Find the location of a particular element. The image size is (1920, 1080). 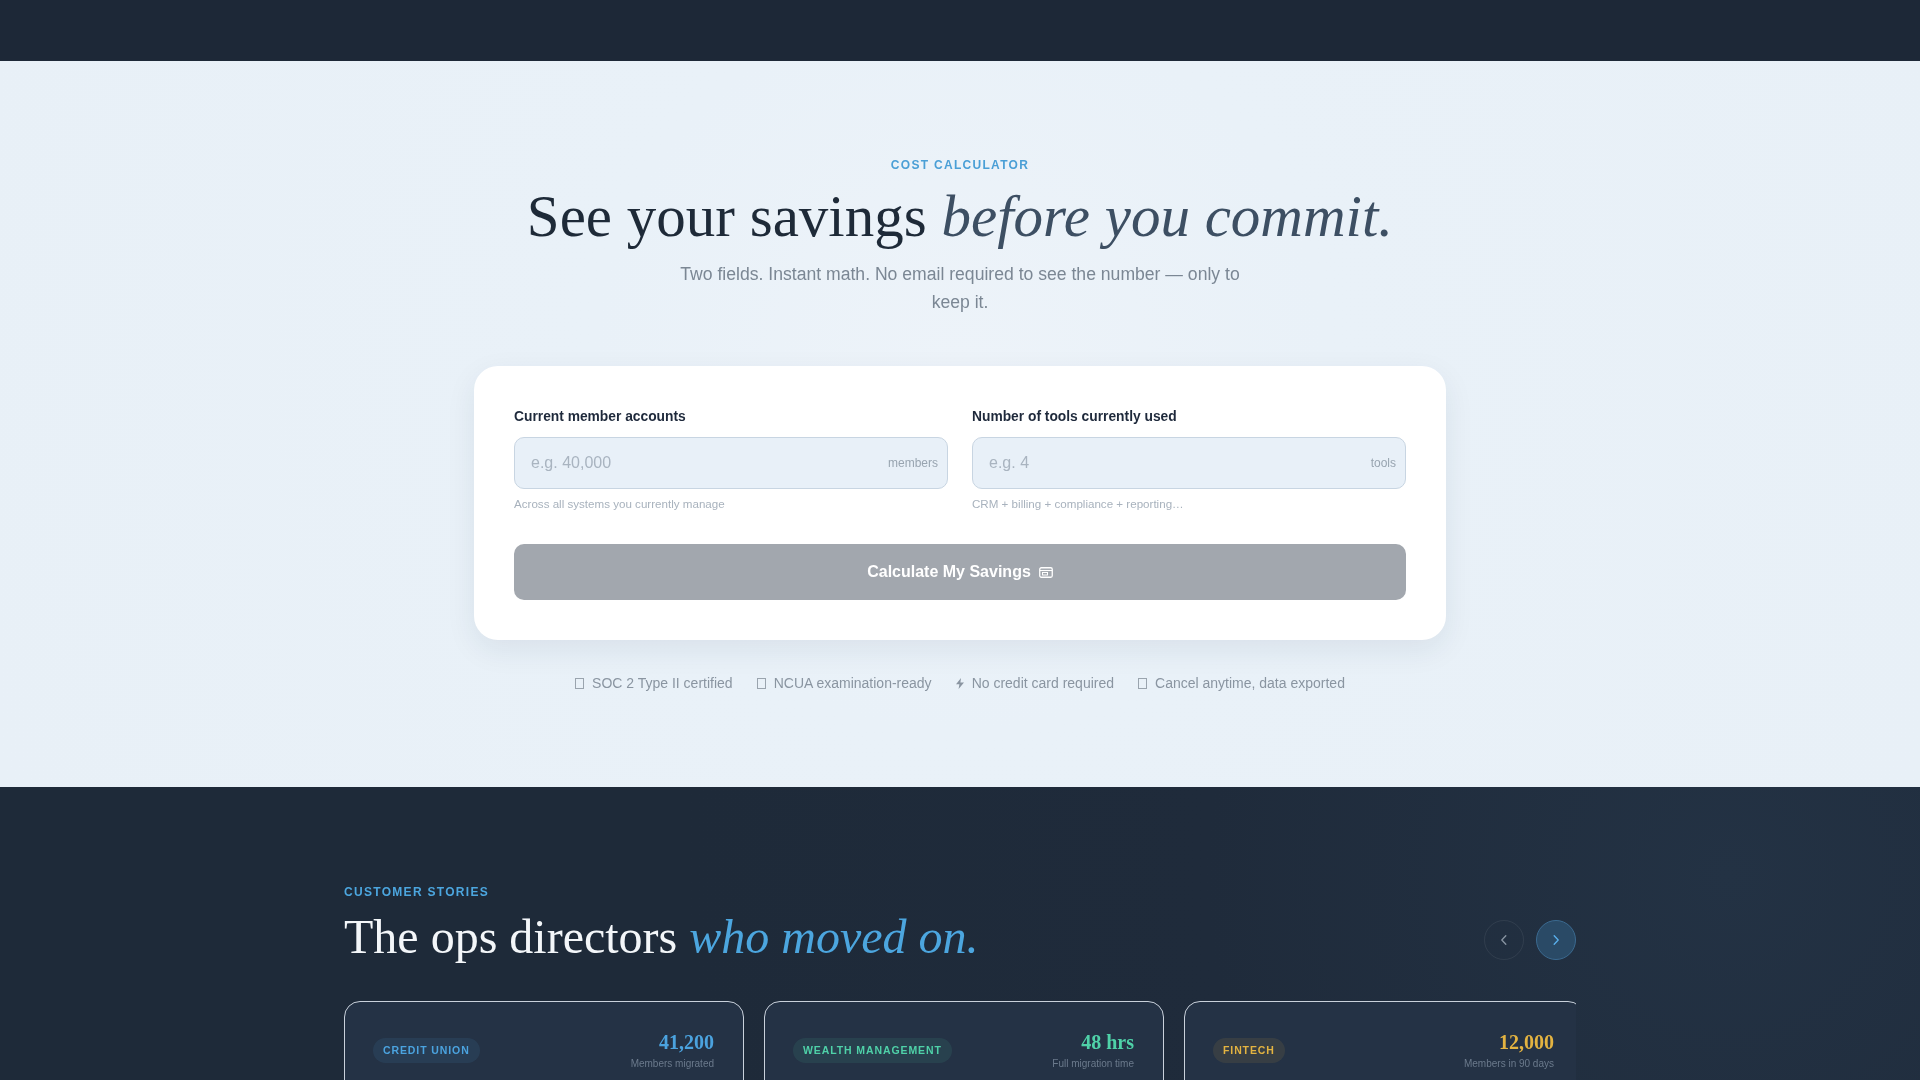

industry-tag: CREDIT UNION is located at coordinates (426, 1050).